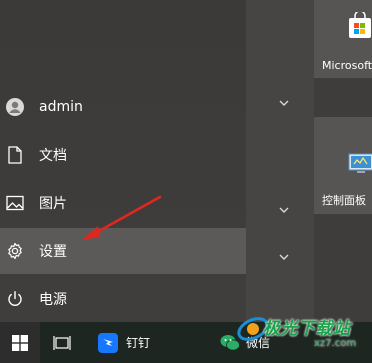 Image resolution: width=372 pixels, height=363 pixels. Describe the element at coordinates (123, 155) in the screenshot. I see `documents-item: 文档` at that location.